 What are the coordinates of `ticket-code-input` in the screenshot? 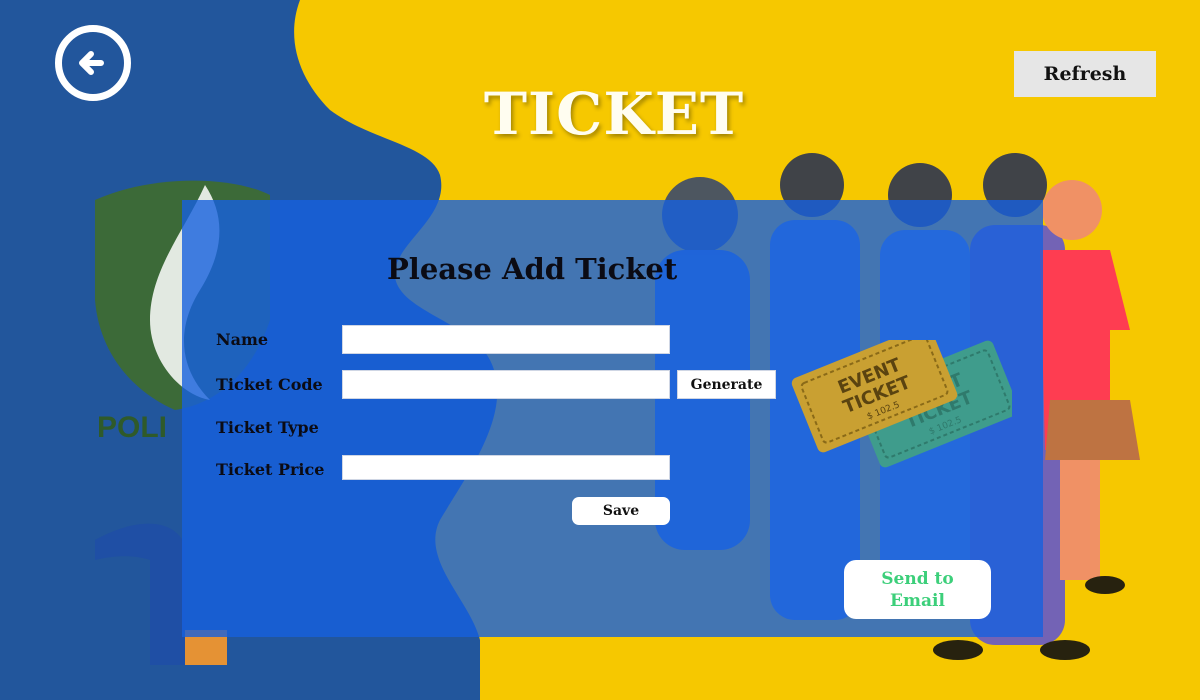 It's located at (506, 384).